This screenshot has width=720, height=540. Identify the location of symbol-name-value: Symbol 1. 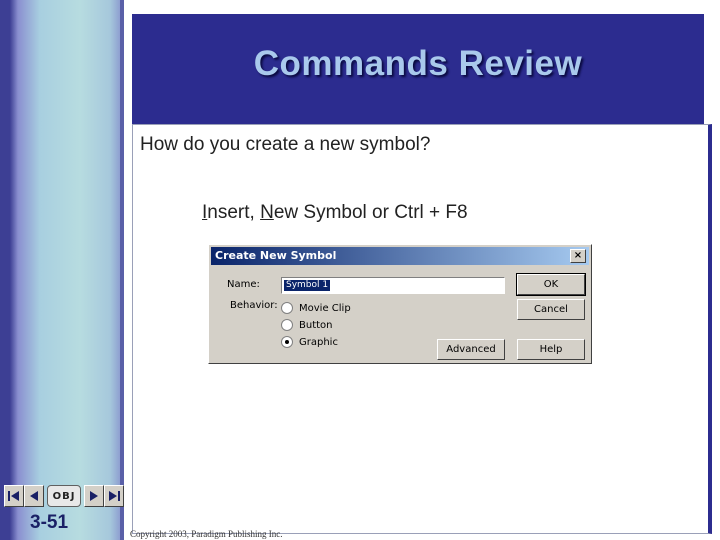
(307, 285).